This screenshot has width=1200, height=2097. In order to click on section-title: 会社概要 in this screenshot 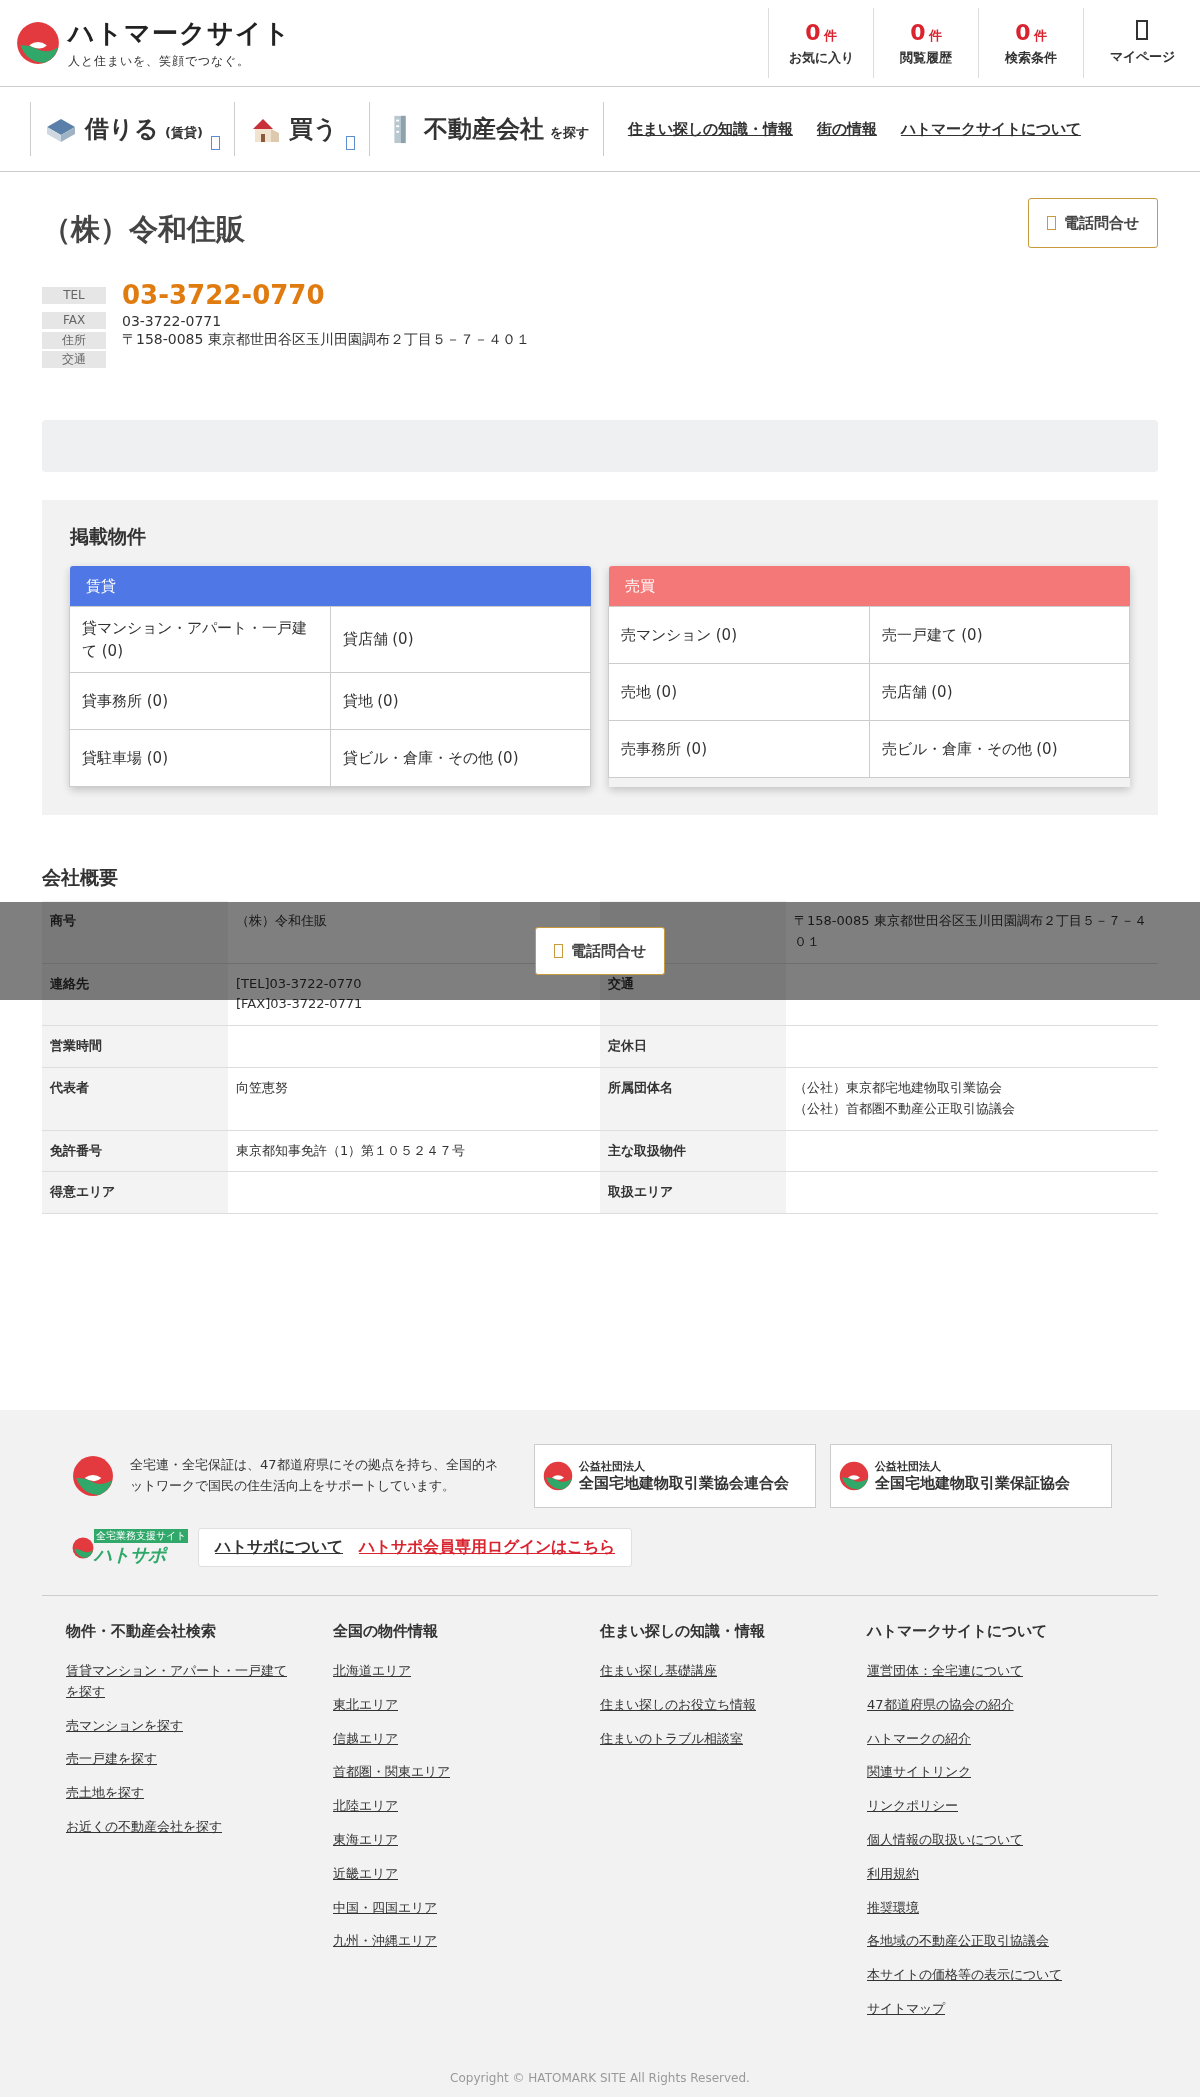, I will do `click(80, 877)`.